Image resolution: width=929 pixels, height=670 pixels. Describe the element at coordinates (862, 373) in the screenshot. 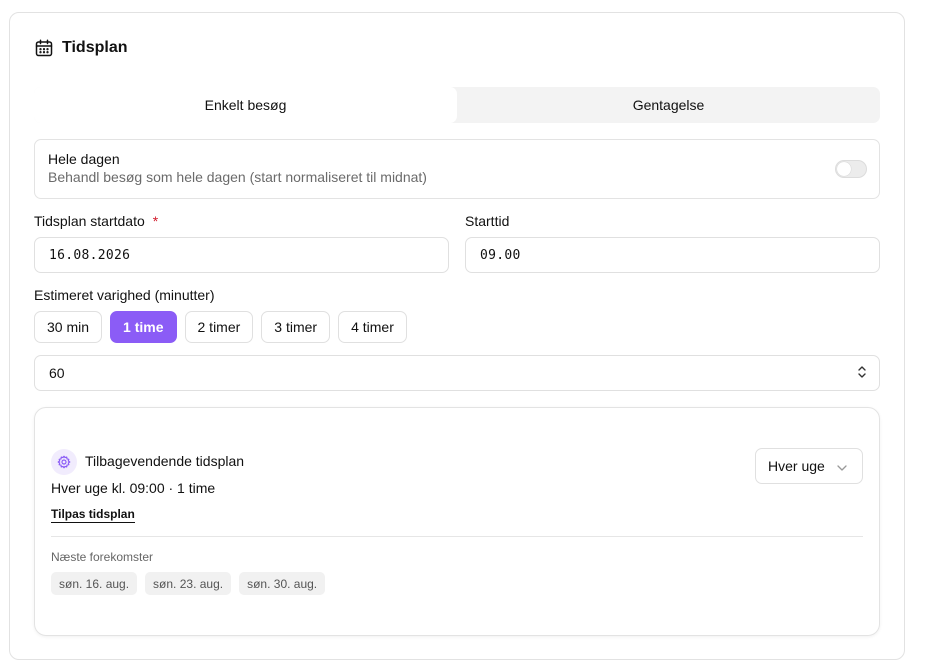

I see `stepper-chevrons-icon` at that location.